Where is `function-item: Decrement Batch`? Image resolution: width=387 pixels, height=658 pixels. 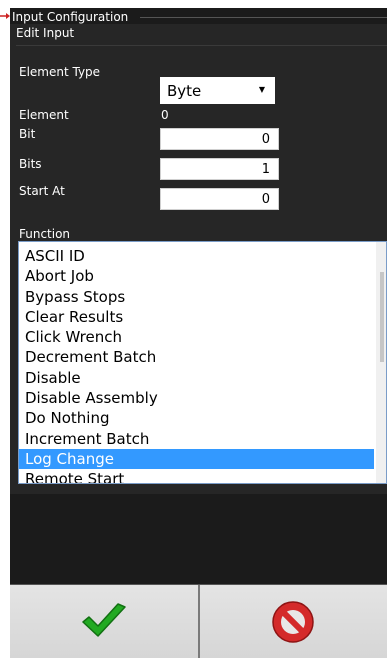
function-item: Decrement Batch is located at coordinates (196, 357).